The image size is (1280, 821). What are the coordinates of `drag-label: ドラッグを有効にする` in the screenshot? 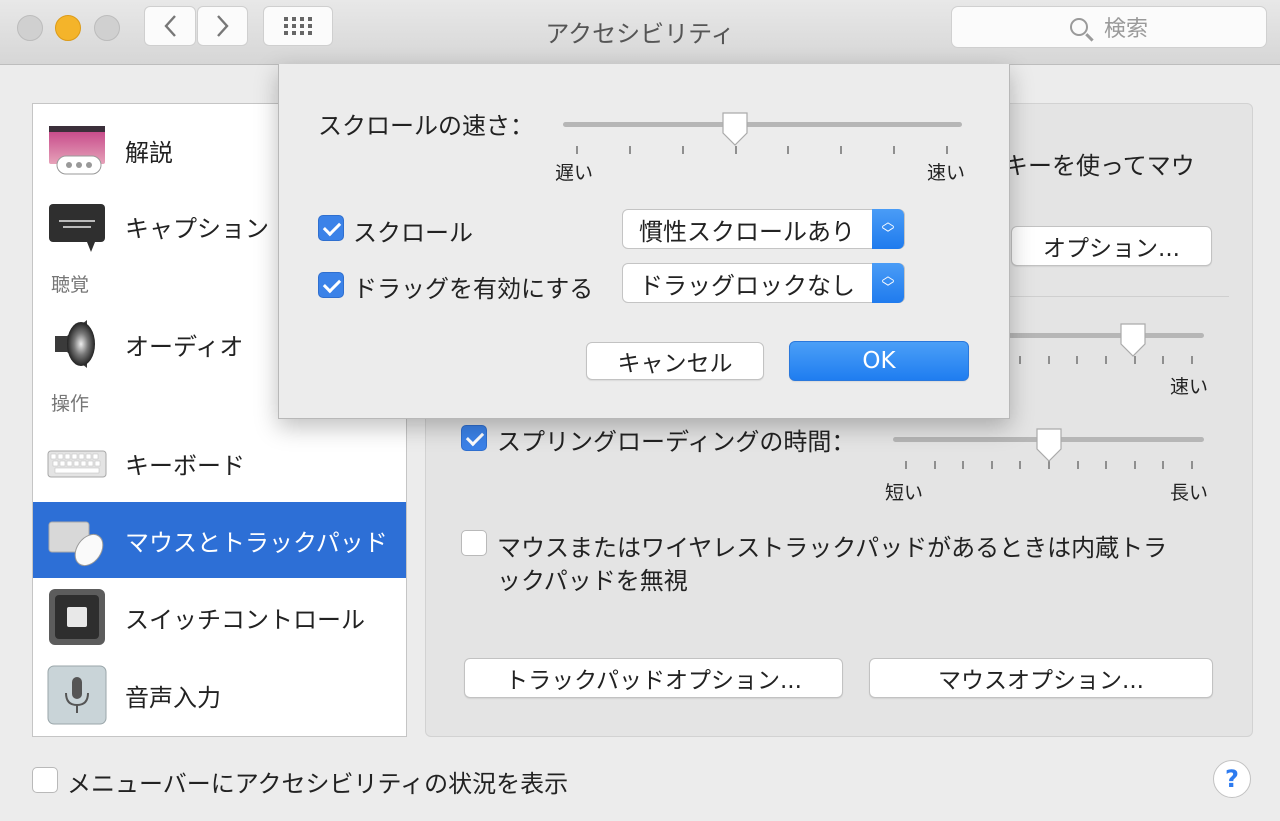 It's located at (473, 289).